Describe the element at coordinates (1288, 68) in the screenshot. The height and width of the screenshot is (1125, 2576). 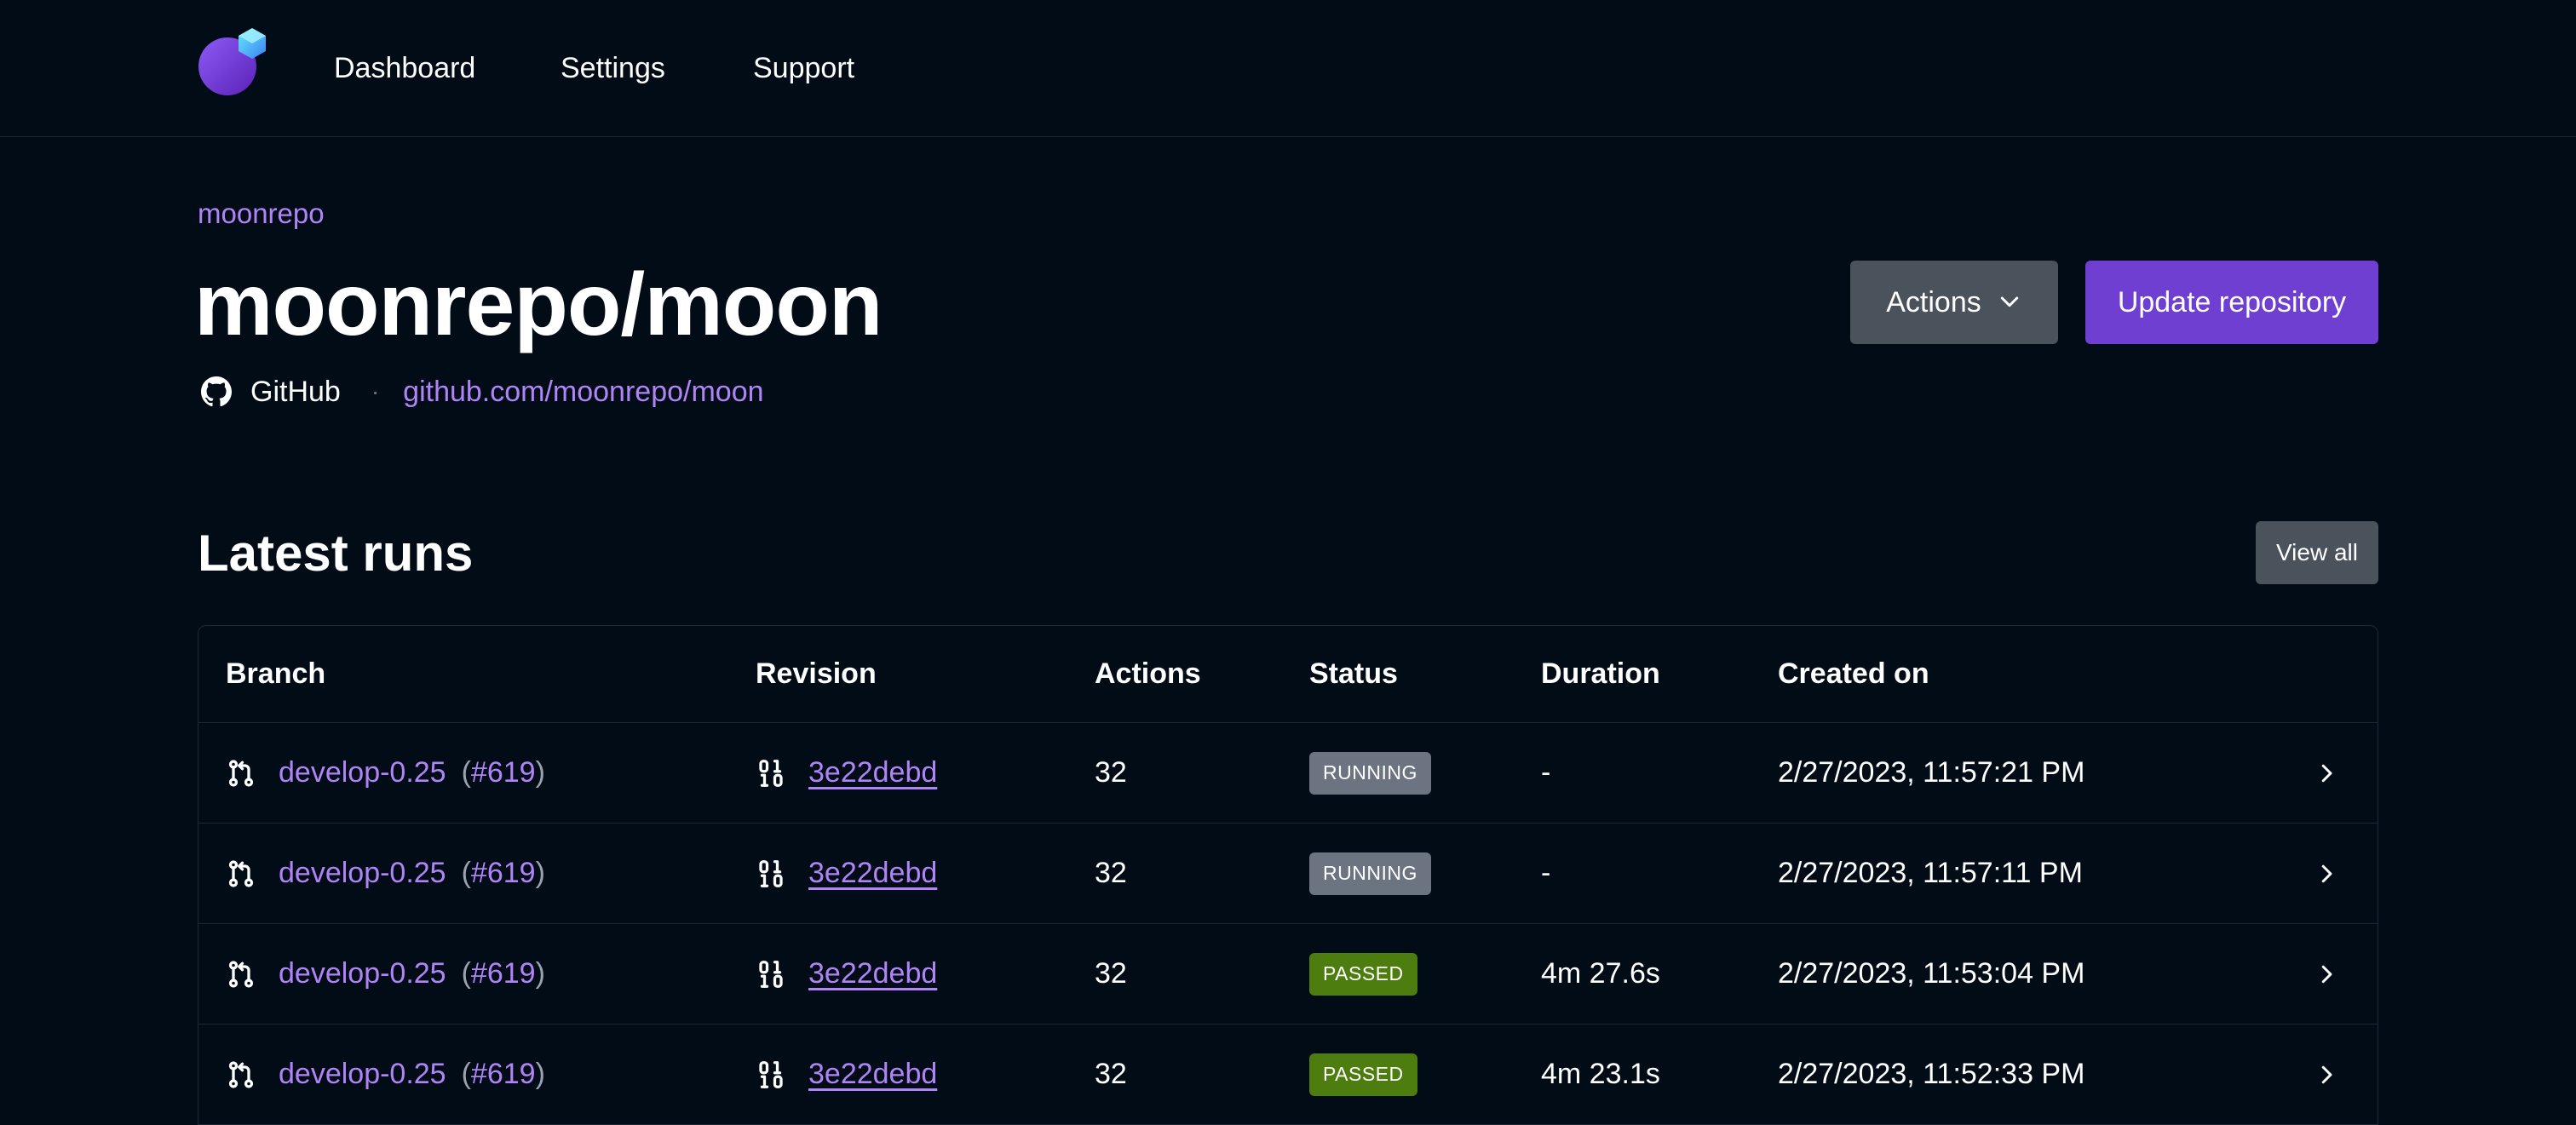
I see `top-navigation: Dashboard Settings Support` at that location.